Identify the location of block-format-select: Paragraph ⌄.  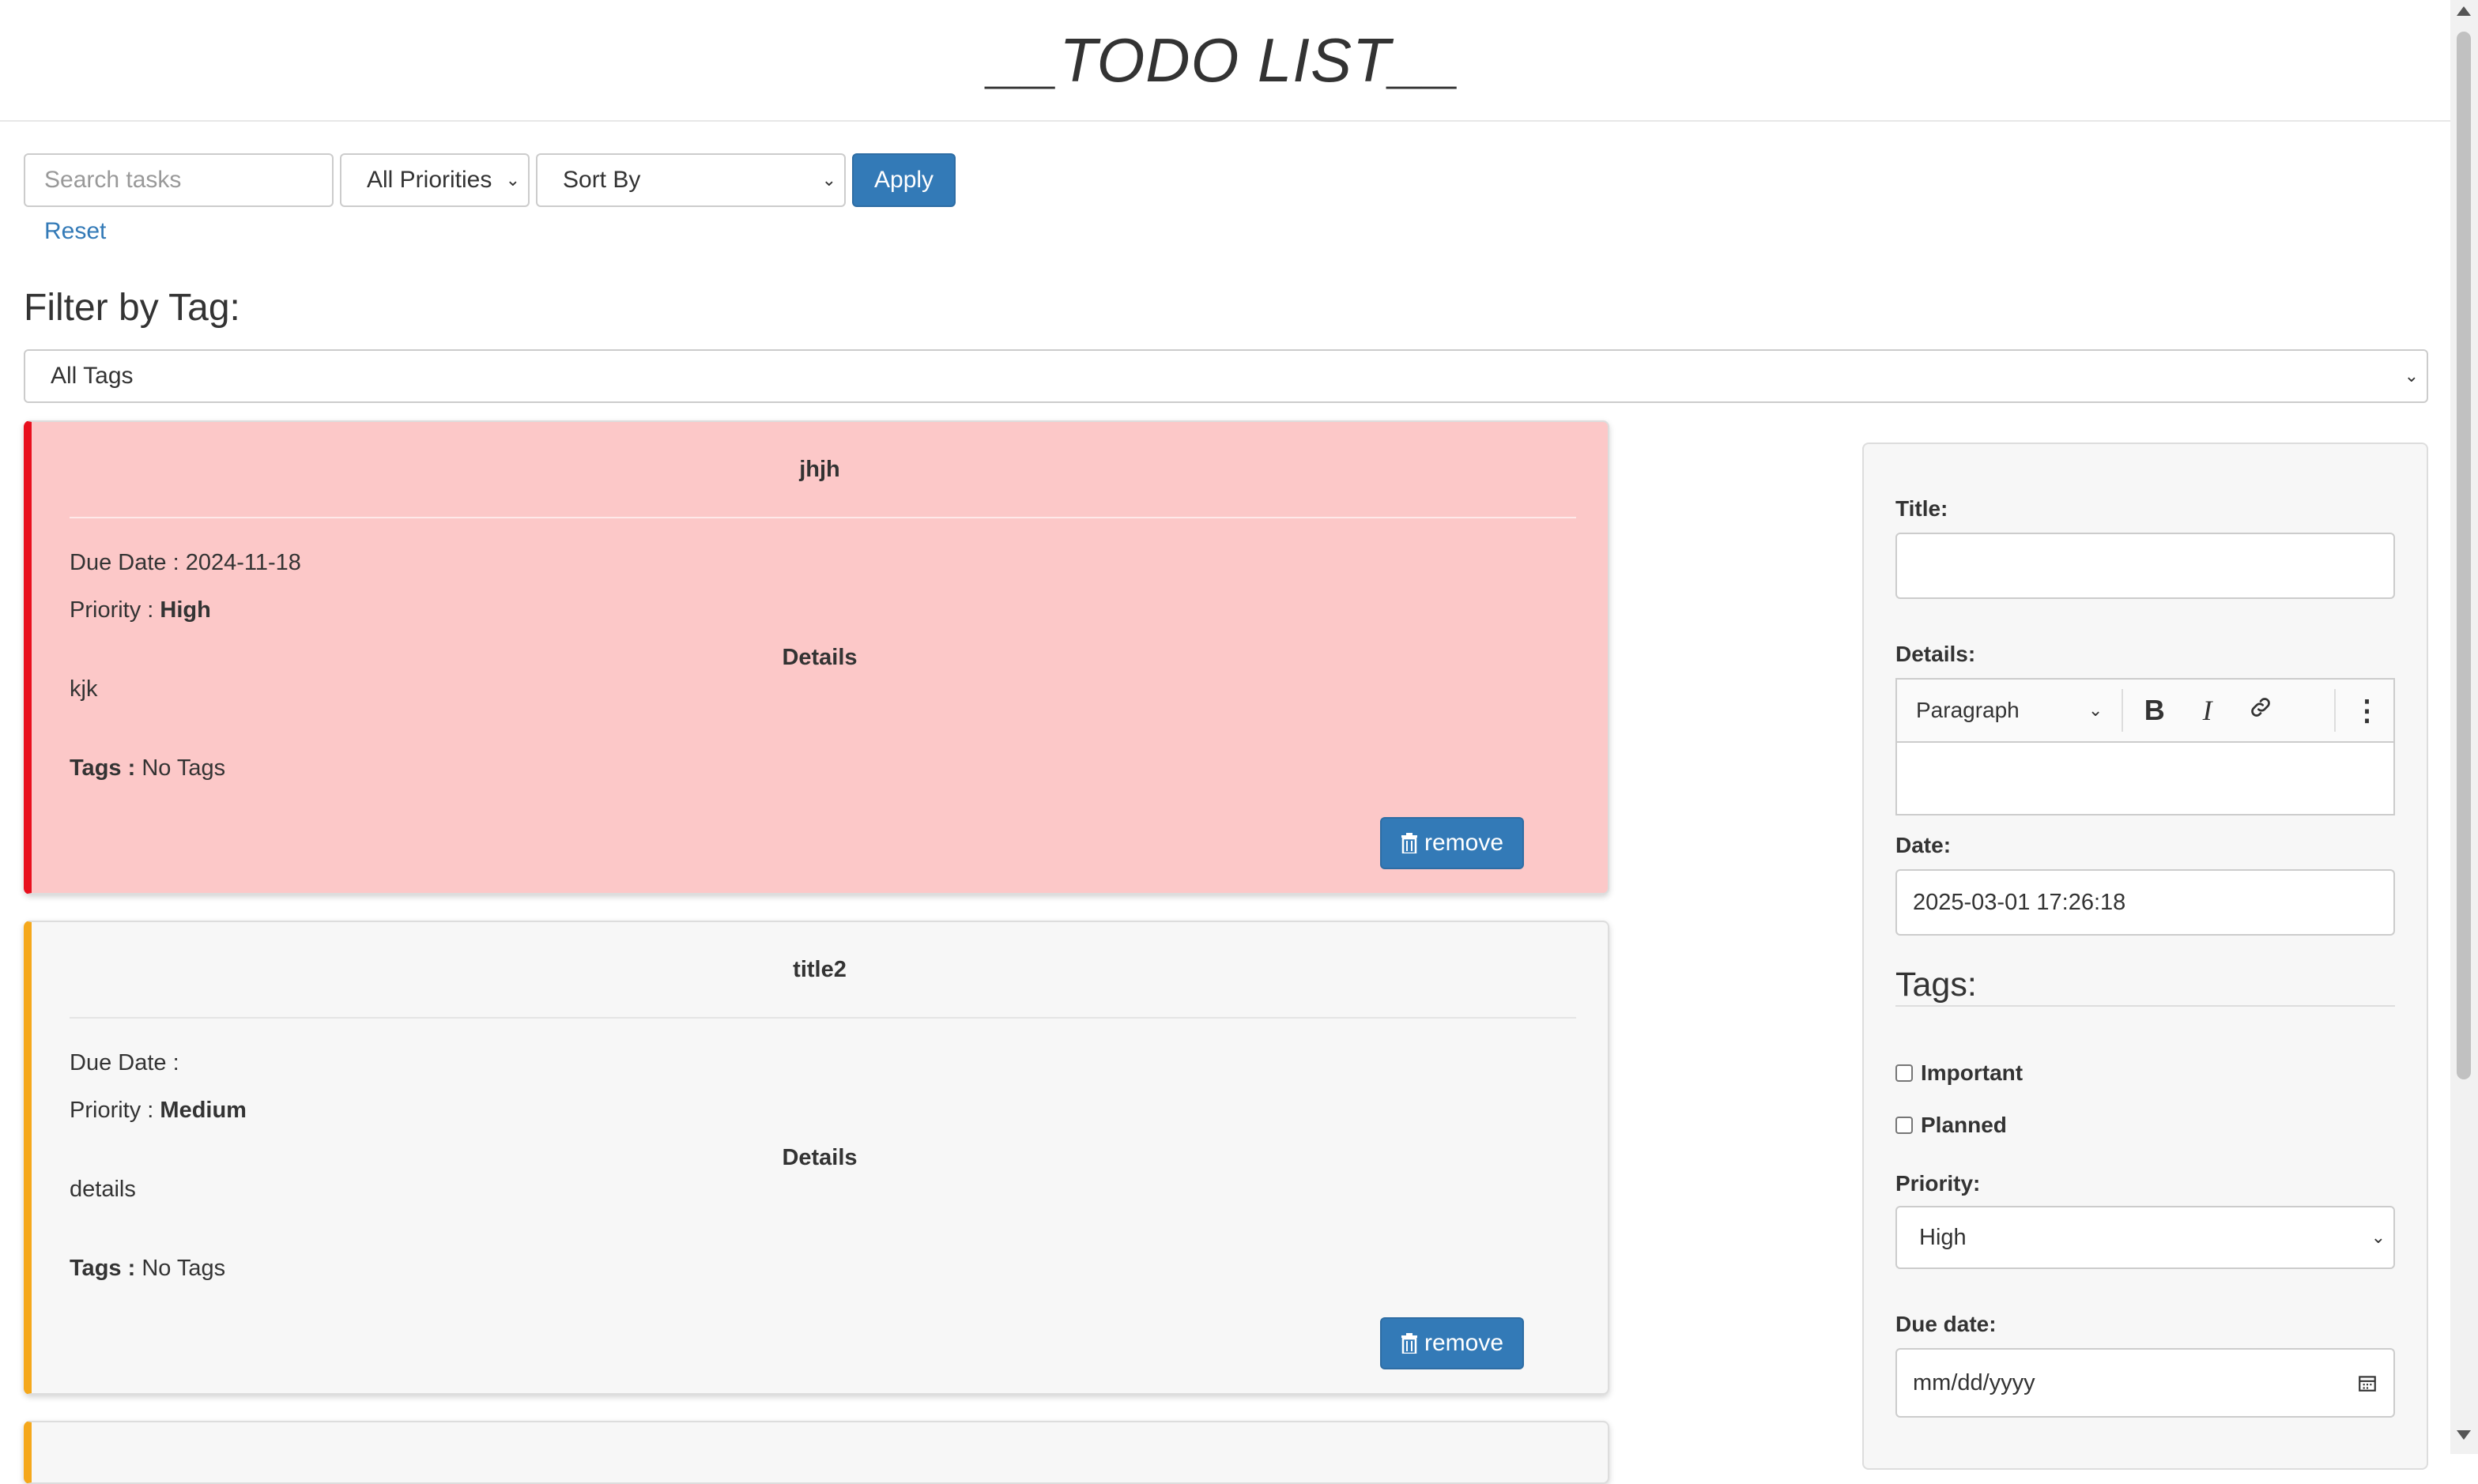
(2010, 710).